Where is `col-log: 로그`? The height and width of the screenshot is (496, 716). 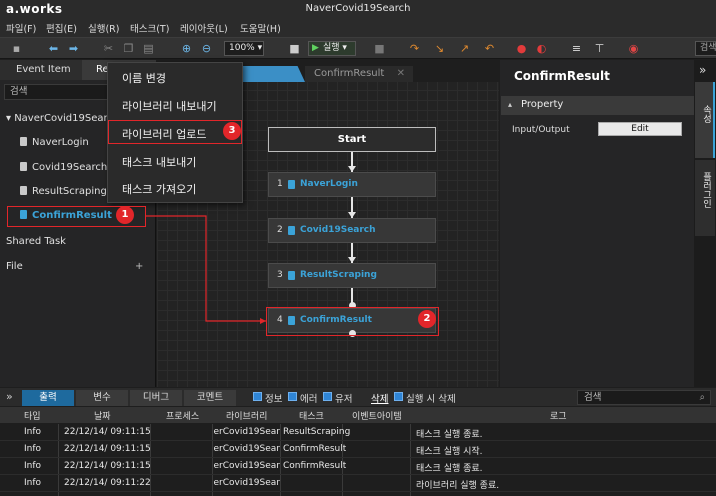
col-log: 로그 is located at coordinates (558, 415).